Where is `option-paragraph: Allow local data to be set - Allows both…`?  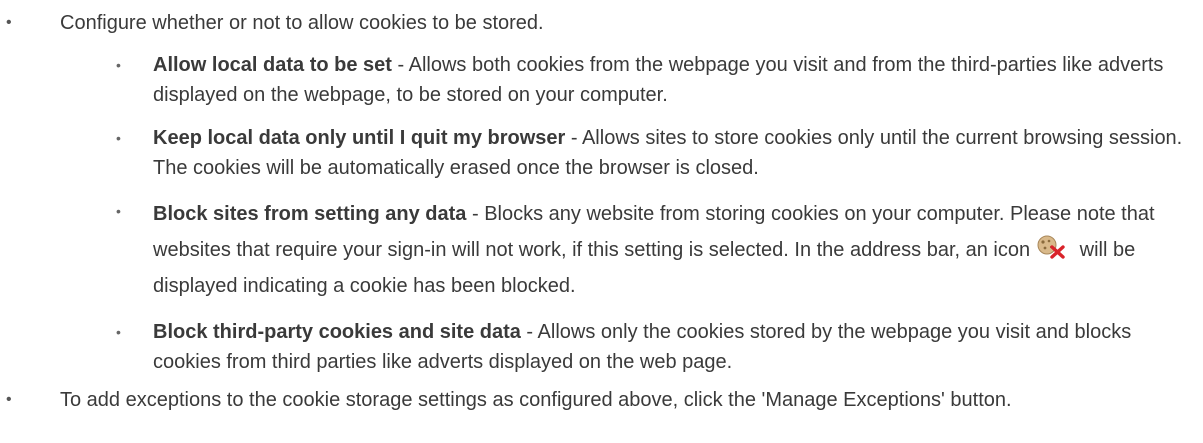 option-paragraph: Allow local data to be set - Allows both… is located at coordinates (678, 80).